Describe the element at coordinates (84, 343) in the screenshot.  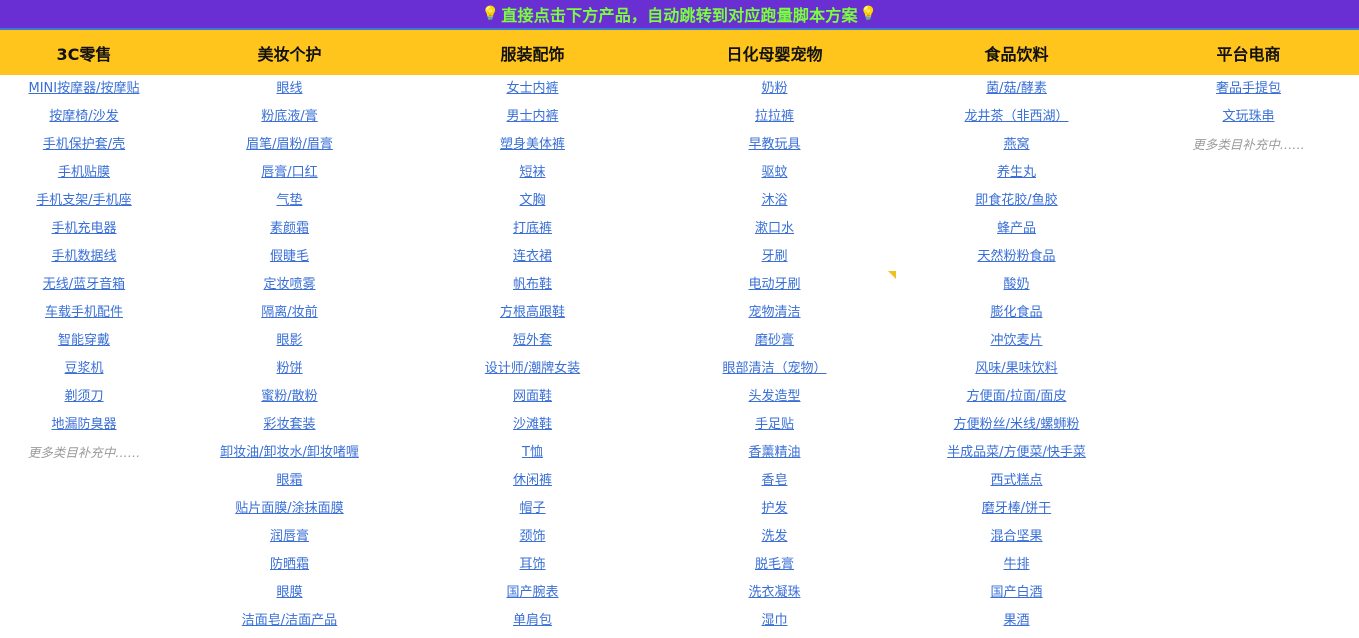
I see `product-link: 智能穿戴` at that location.